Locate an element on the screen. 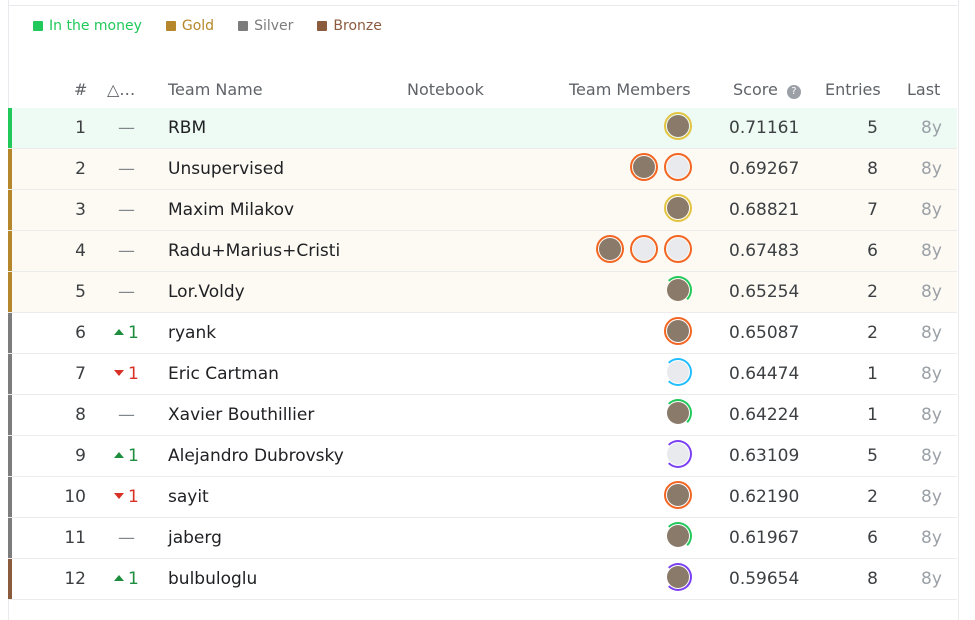 The image size is (975, 620). rank-cell: 10 is located at coordinates (75, 497).